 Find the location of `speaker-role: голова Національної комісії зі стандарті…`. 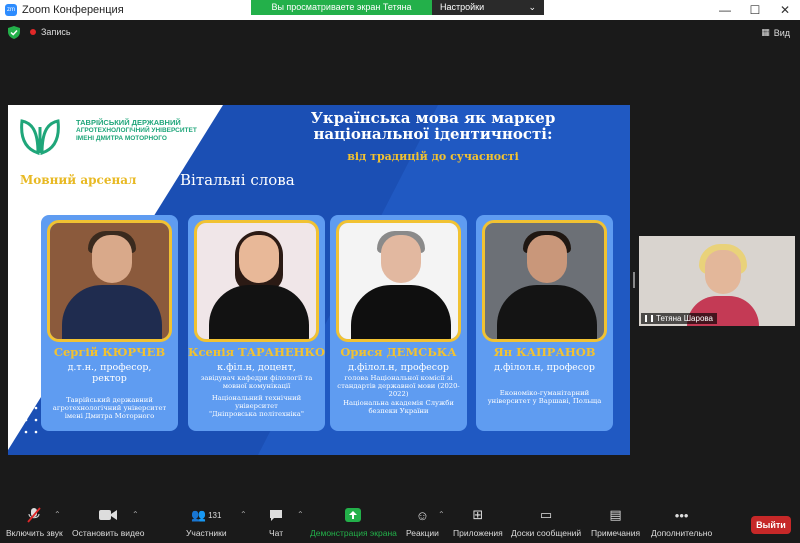

speaker-role: голова Національної комісії зі стандарті… is located at coordinates (398, 386).